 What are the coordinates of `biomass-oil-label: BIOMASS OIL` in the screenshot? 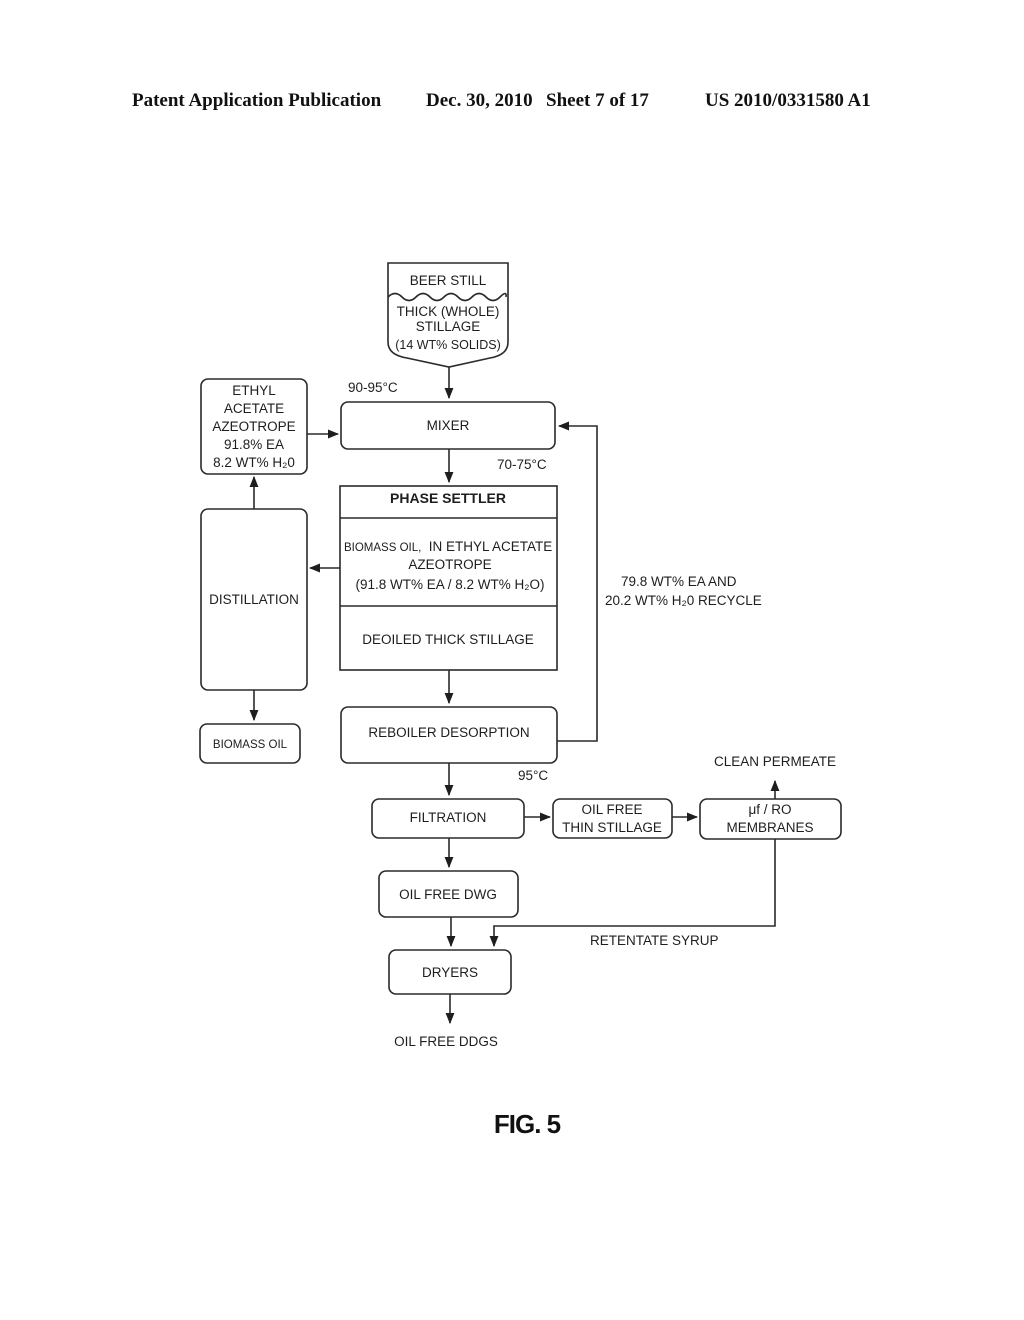 It's located at (250, 745).